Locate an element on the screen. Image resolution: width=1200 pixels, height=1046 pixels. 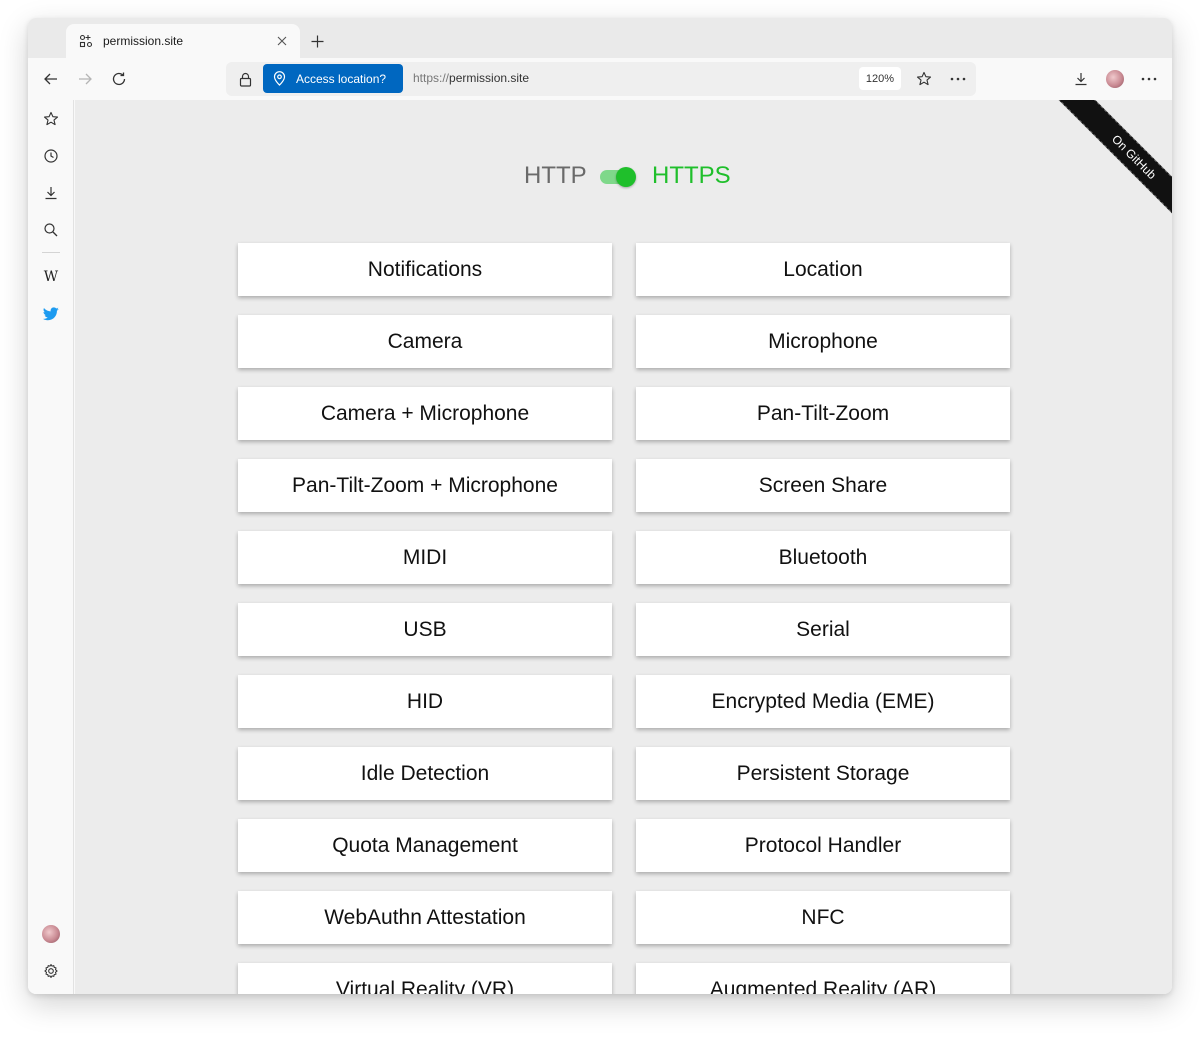
permission-prompt-label: Access location? is located at coordinates (341, 78).